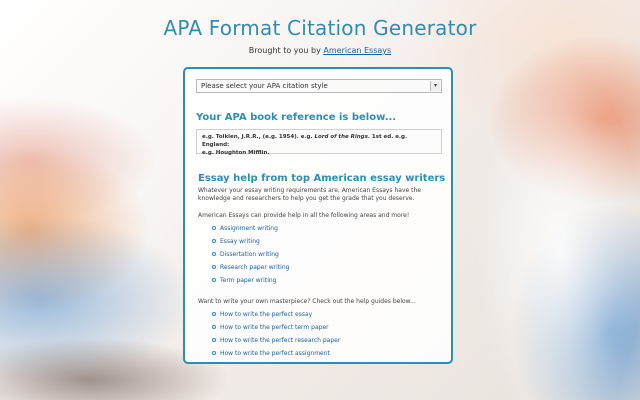 This screenshot has height=400, width=640. I want to click on link-label: How to write the perfect term paper, so click(274, 327).